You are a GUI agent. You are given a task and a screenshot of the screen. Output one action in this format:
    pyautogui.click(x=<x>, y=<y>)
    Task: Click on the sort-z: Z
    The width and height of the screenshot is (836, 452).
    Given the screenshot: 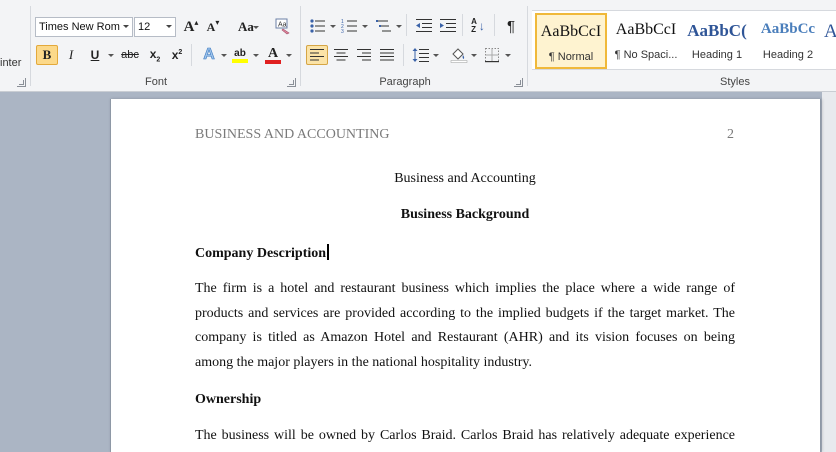 What is the action you would take?
    pyautogui.click(x=473, y=29)
    